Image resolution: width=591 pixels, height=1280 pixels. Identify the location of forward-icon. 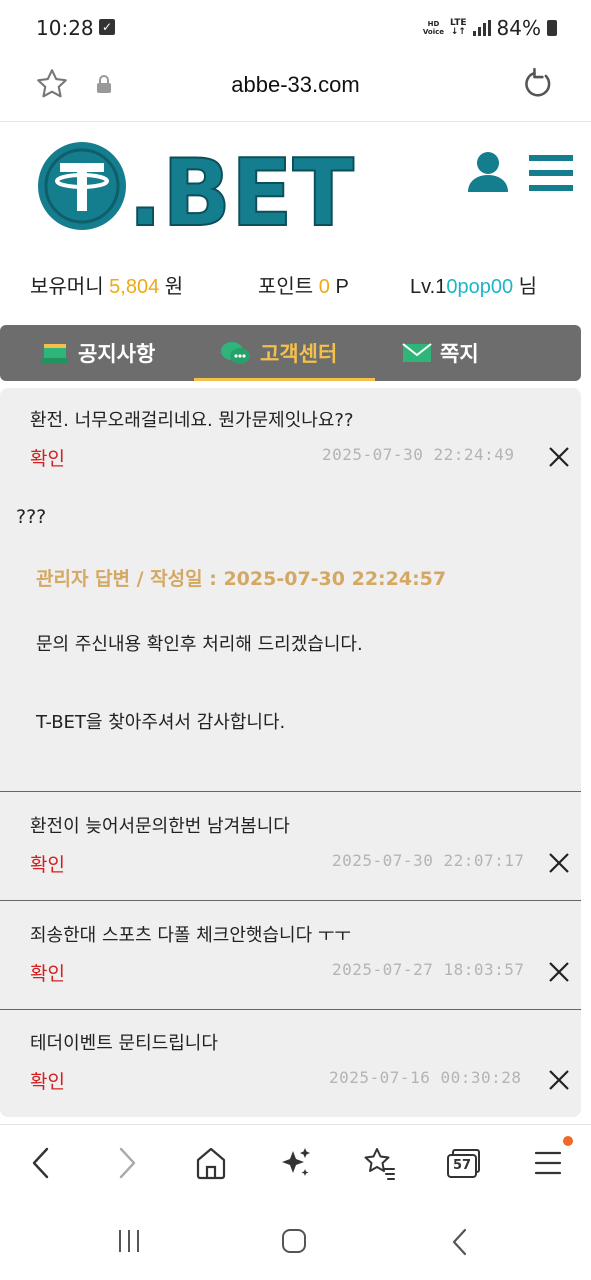
(127, 1163).